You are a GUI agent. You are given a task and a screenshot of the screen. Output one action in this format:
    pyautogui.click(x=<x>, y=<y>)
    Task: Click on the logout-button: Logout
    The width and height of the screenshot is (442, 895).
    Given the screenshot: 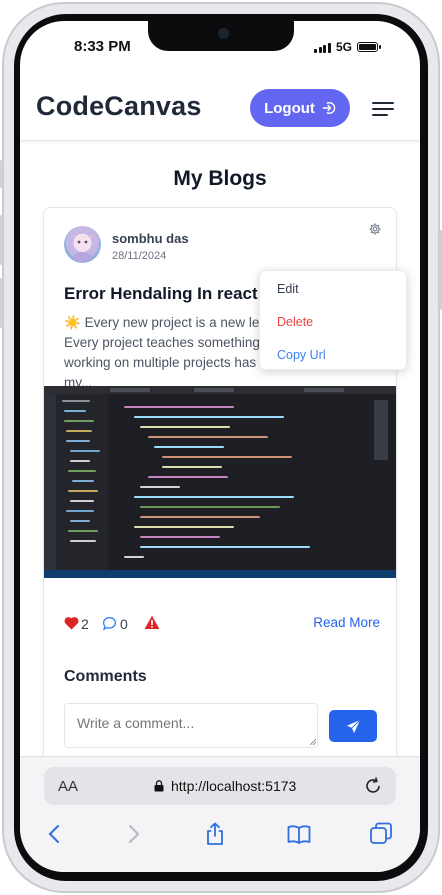 What is the action you would take?
    pyautogui.click(x=300, y=108)
    